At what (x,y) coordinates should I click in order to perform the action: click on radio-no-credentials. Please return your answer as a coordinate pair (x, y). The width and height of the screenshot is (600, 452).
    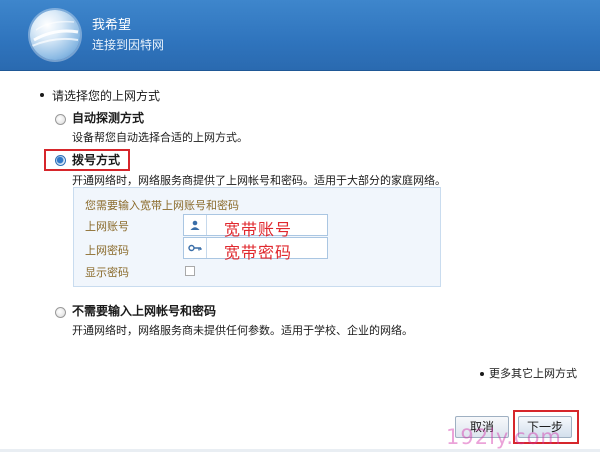
    Looking at the image, I should click on (60, 312).